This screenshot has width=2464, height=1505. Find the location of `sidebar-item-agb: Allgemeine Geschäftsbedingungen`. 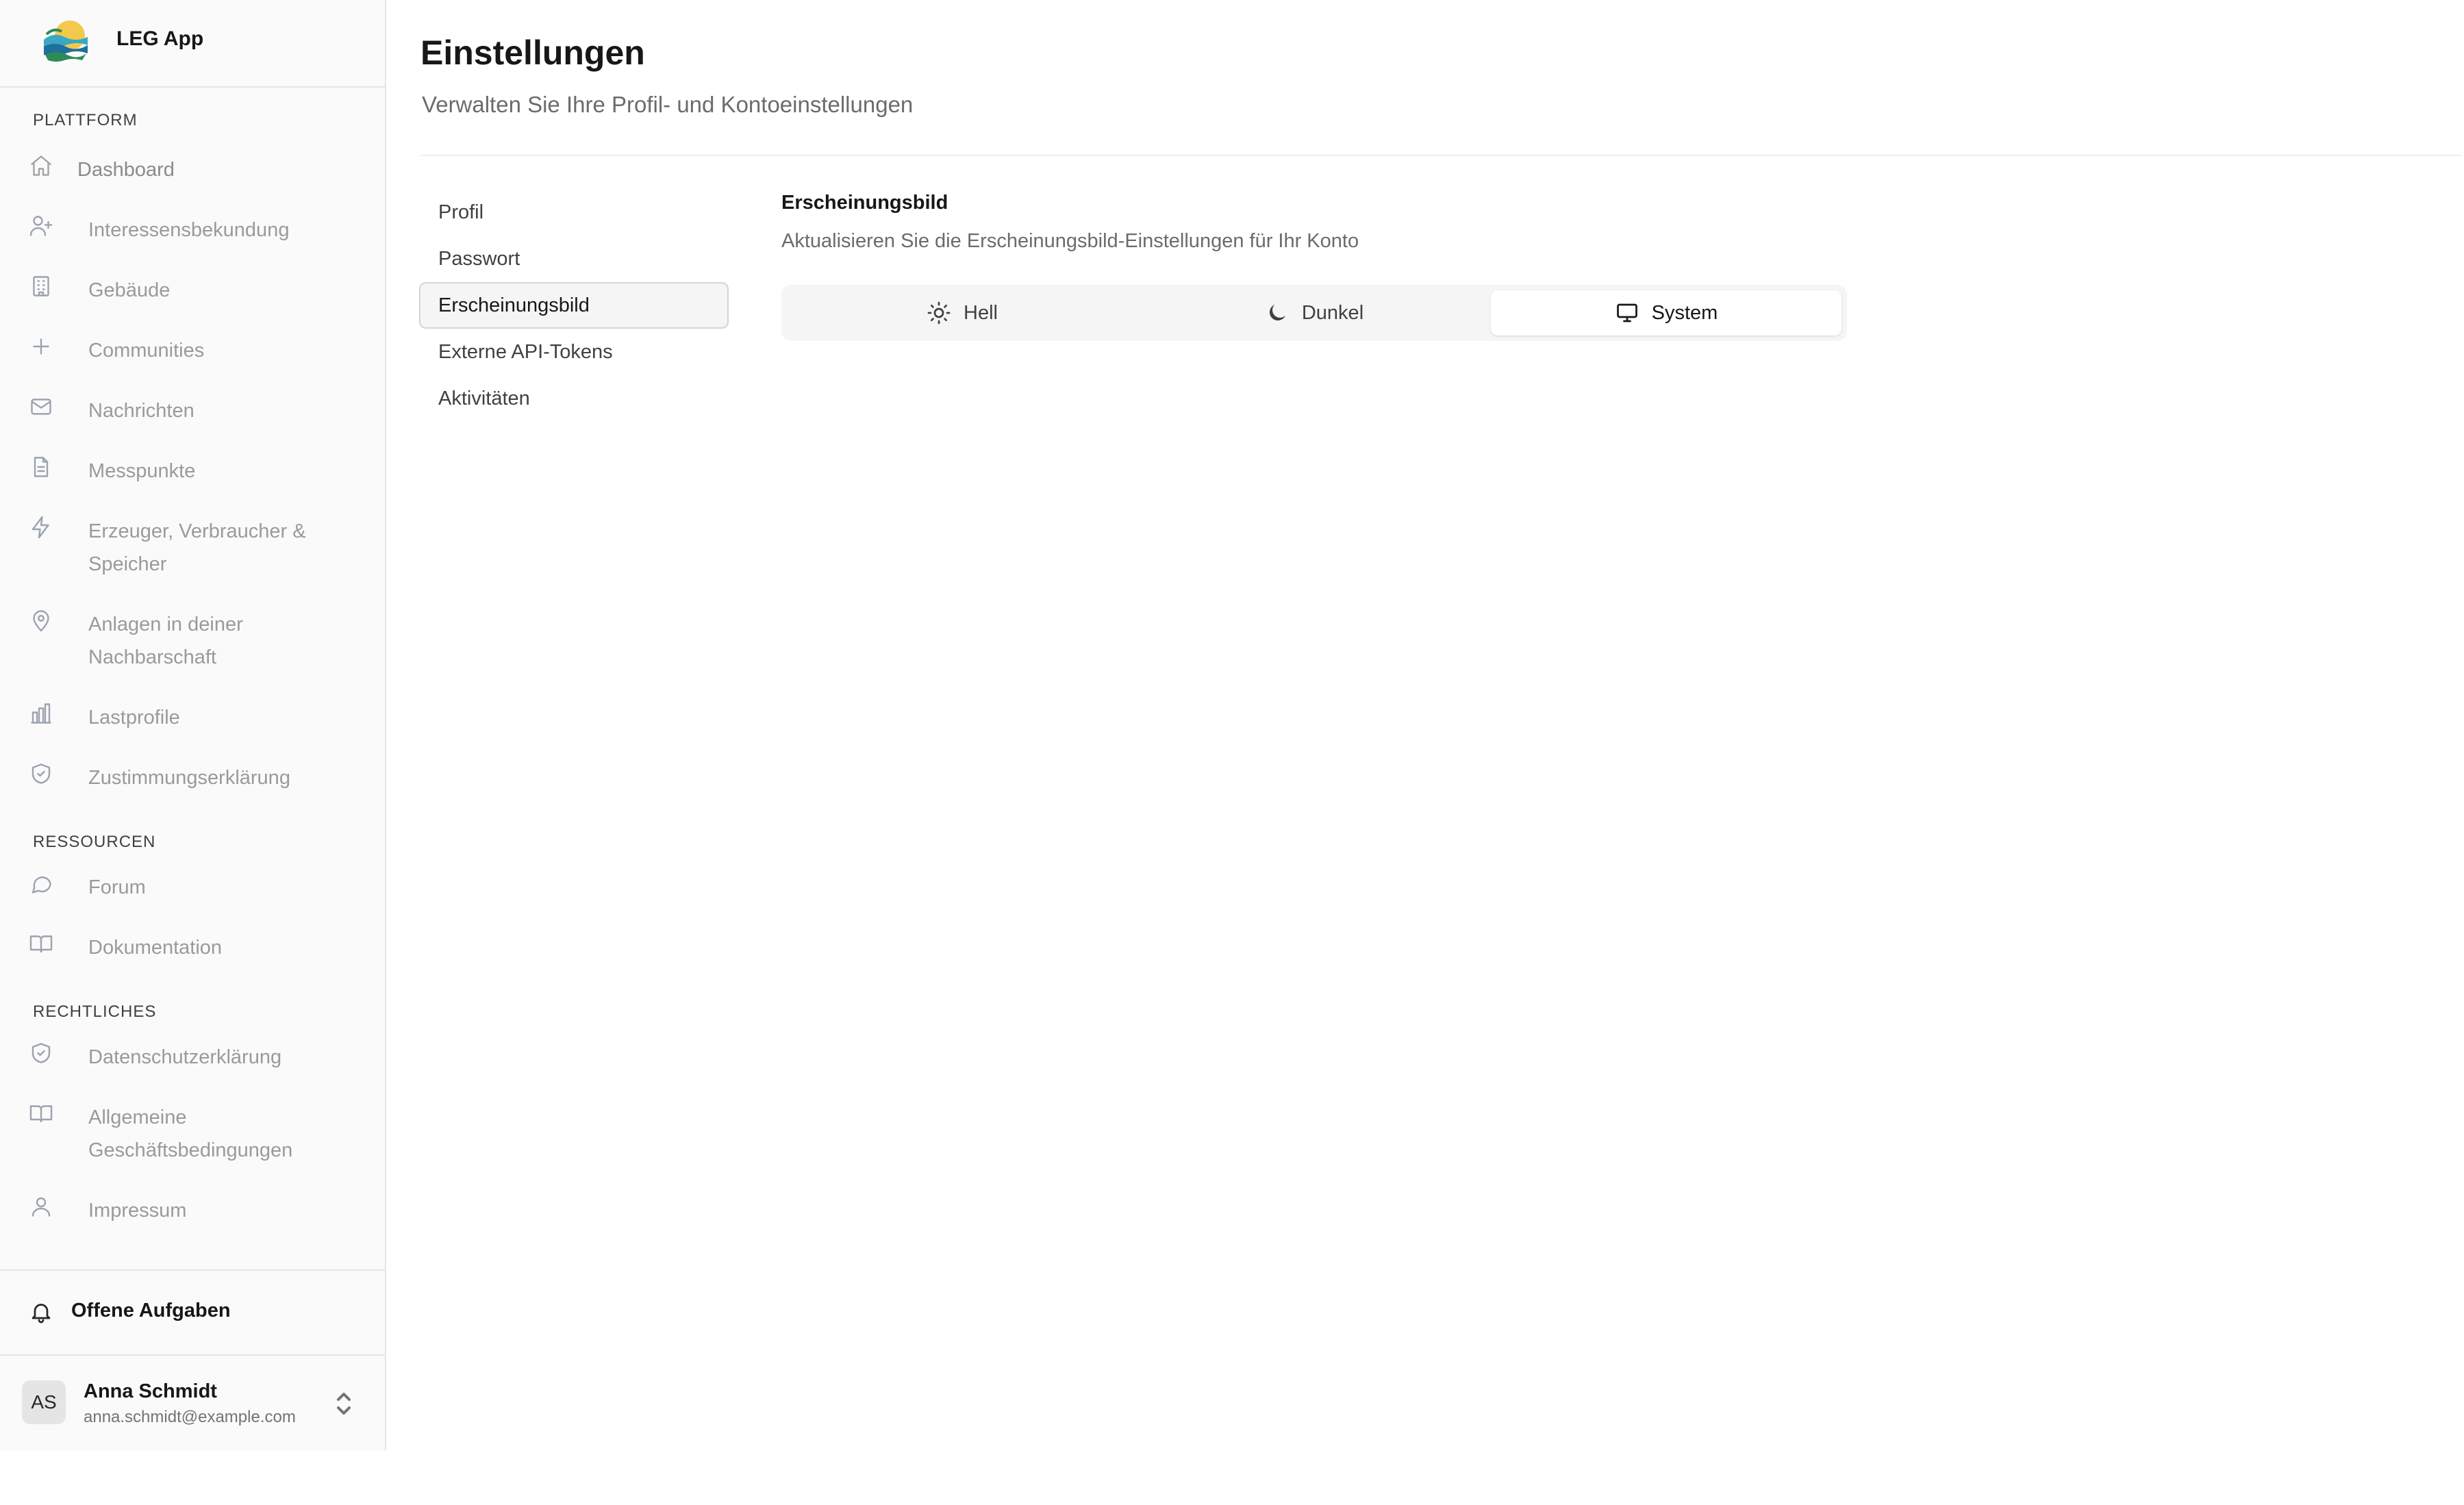

sidebar-item-agb: Allgemeine Geschäftsbedingungen is located at coordinates (198, 1132).